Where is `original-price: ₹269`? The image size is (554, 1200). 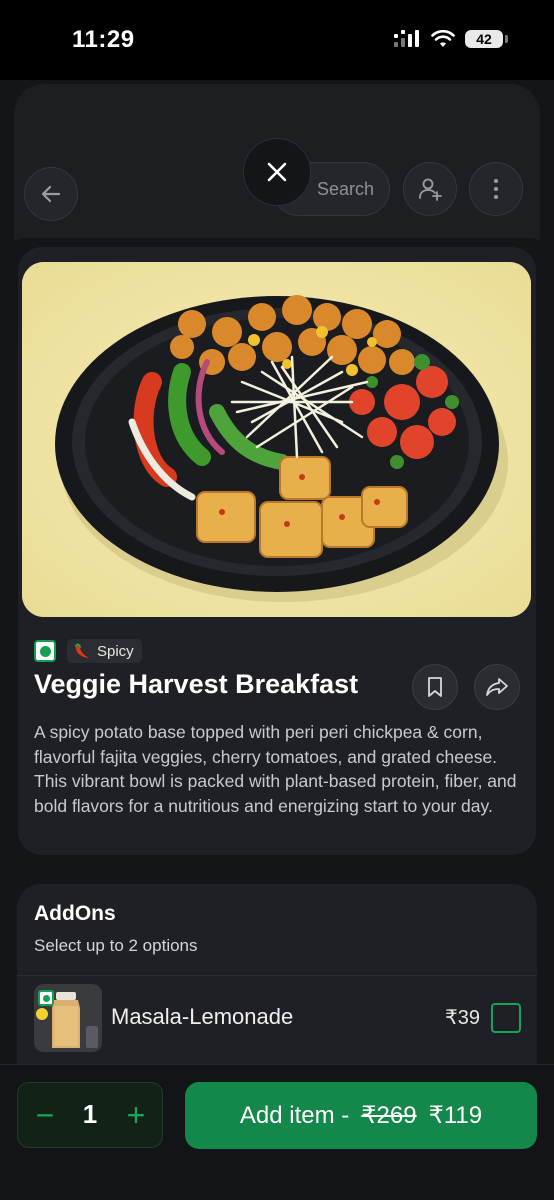 original-price: ₹269 is located at coordinates (389, 1115).